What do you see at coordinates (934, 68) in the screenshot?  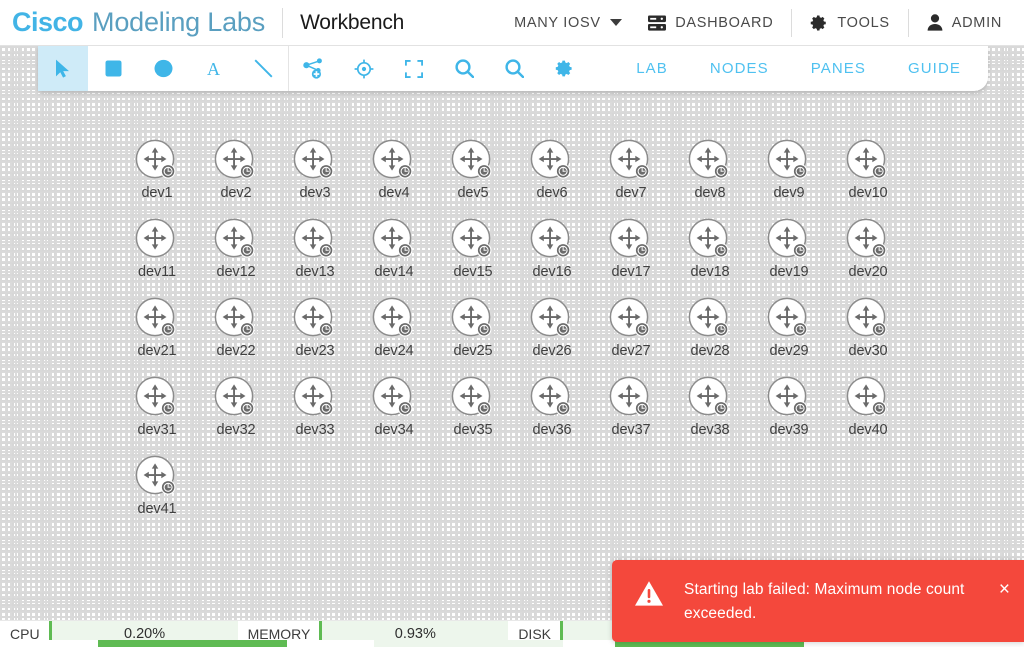 I see `tab-guide: GUIDE` at bounding box center [934, 68].